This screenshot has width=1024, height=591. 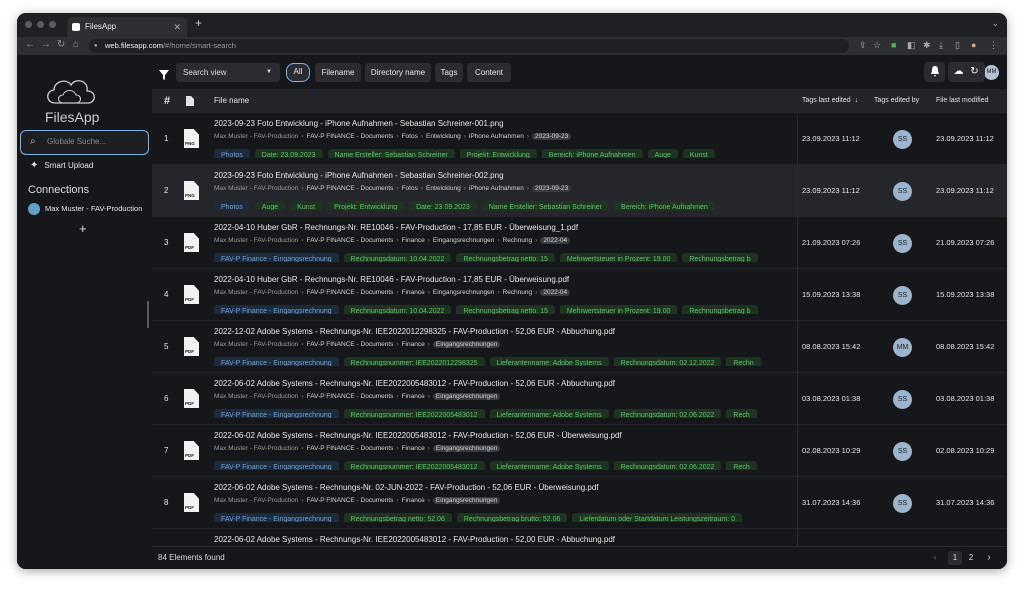 I want to click on close-window-button, so click(x=28, y=24).